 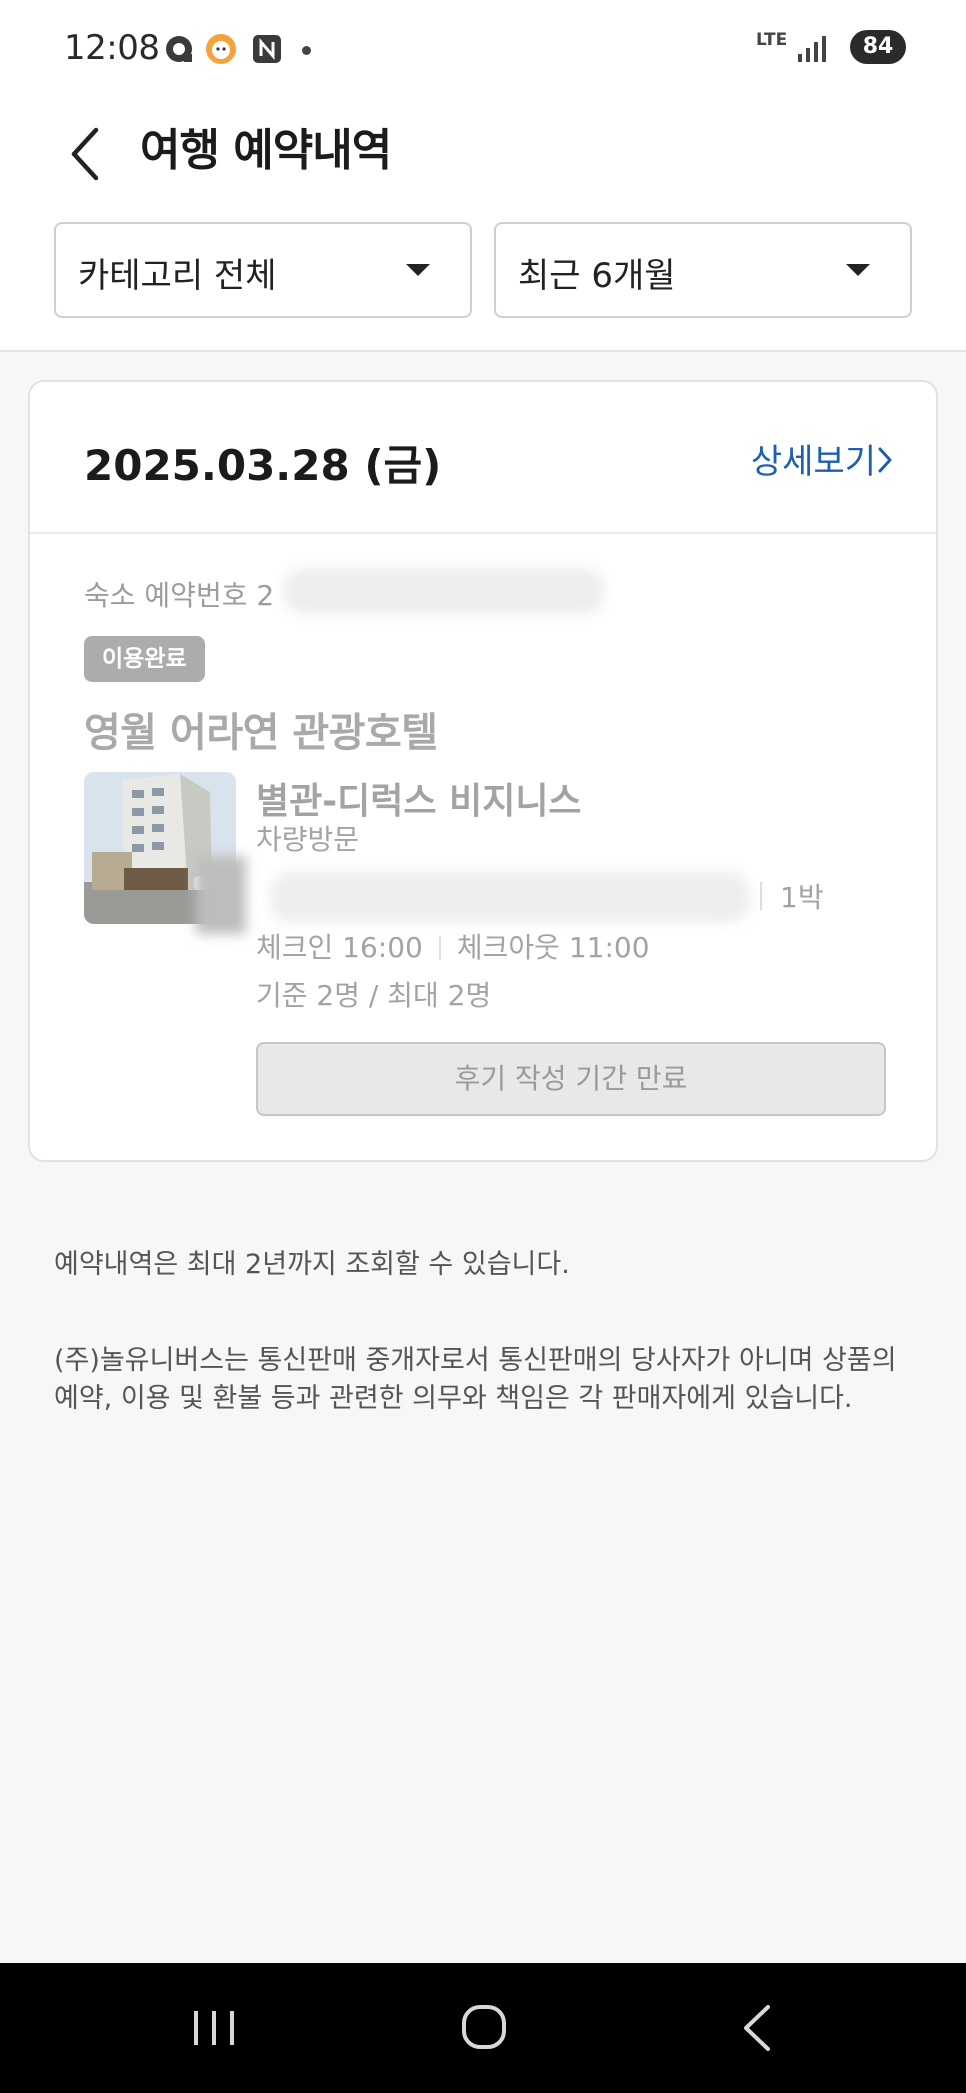 I want to click on card-divider, so click(x=483, y=533).